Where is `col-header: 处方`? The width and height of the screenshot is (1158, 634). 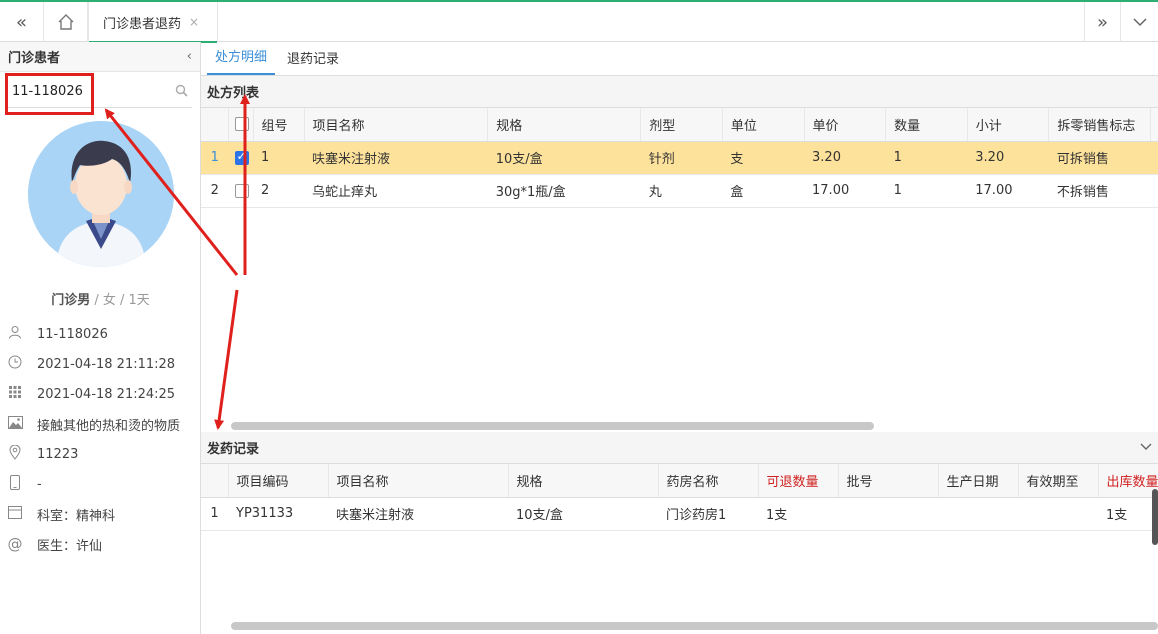
col-header: 处方 is located at coordinates (1154, 125).